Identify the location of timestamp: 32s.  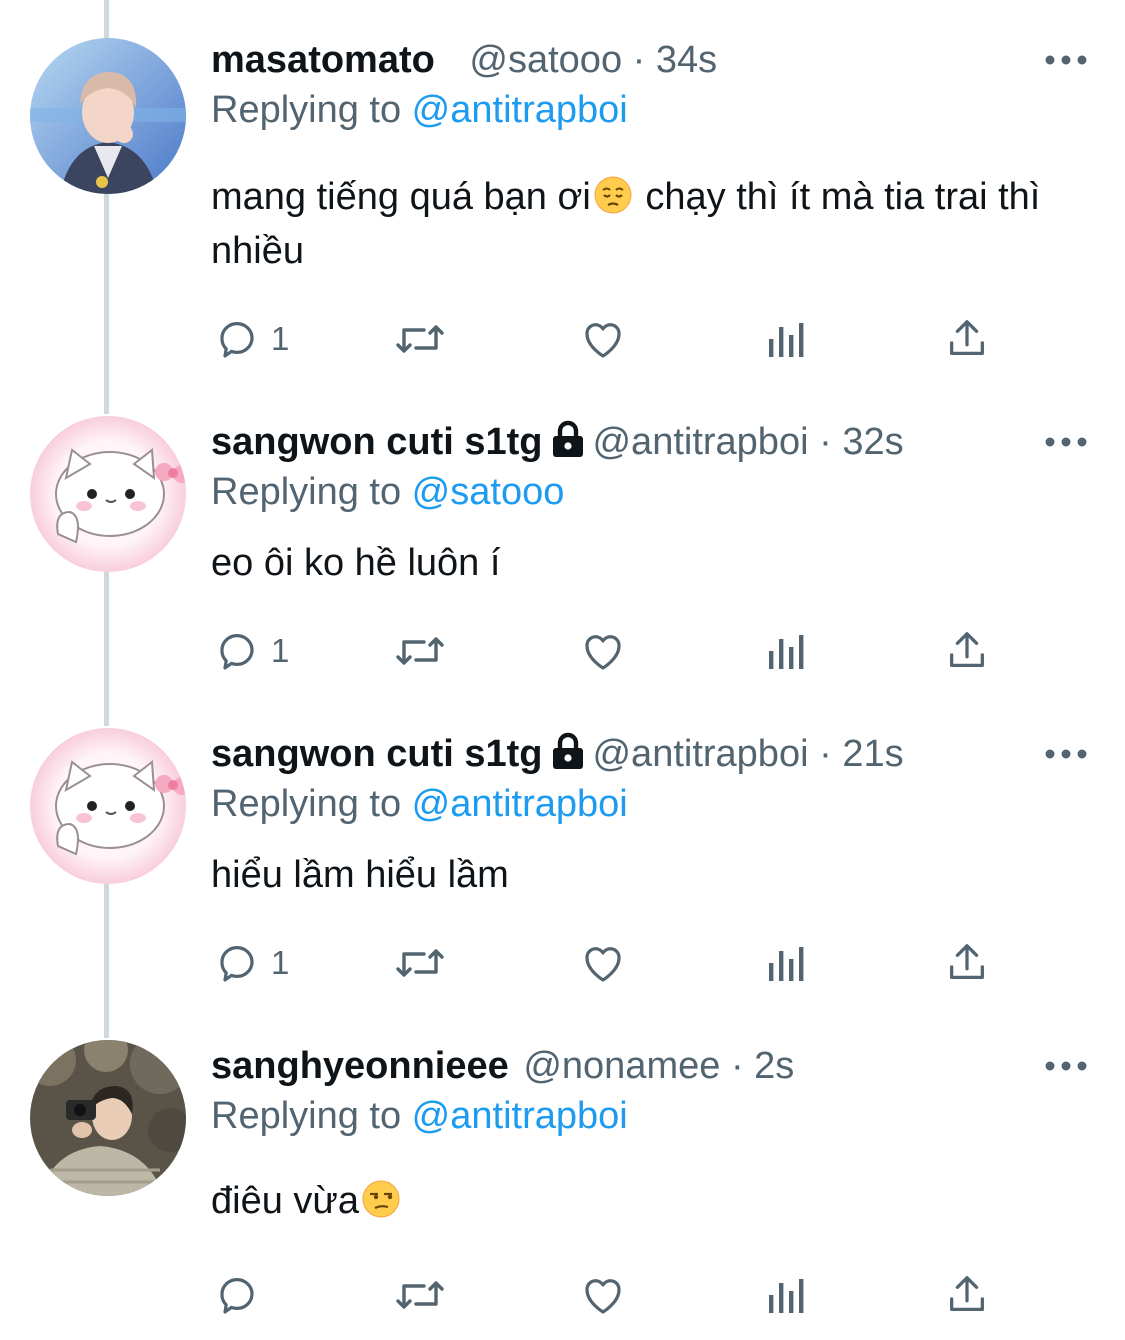
(872, 442).